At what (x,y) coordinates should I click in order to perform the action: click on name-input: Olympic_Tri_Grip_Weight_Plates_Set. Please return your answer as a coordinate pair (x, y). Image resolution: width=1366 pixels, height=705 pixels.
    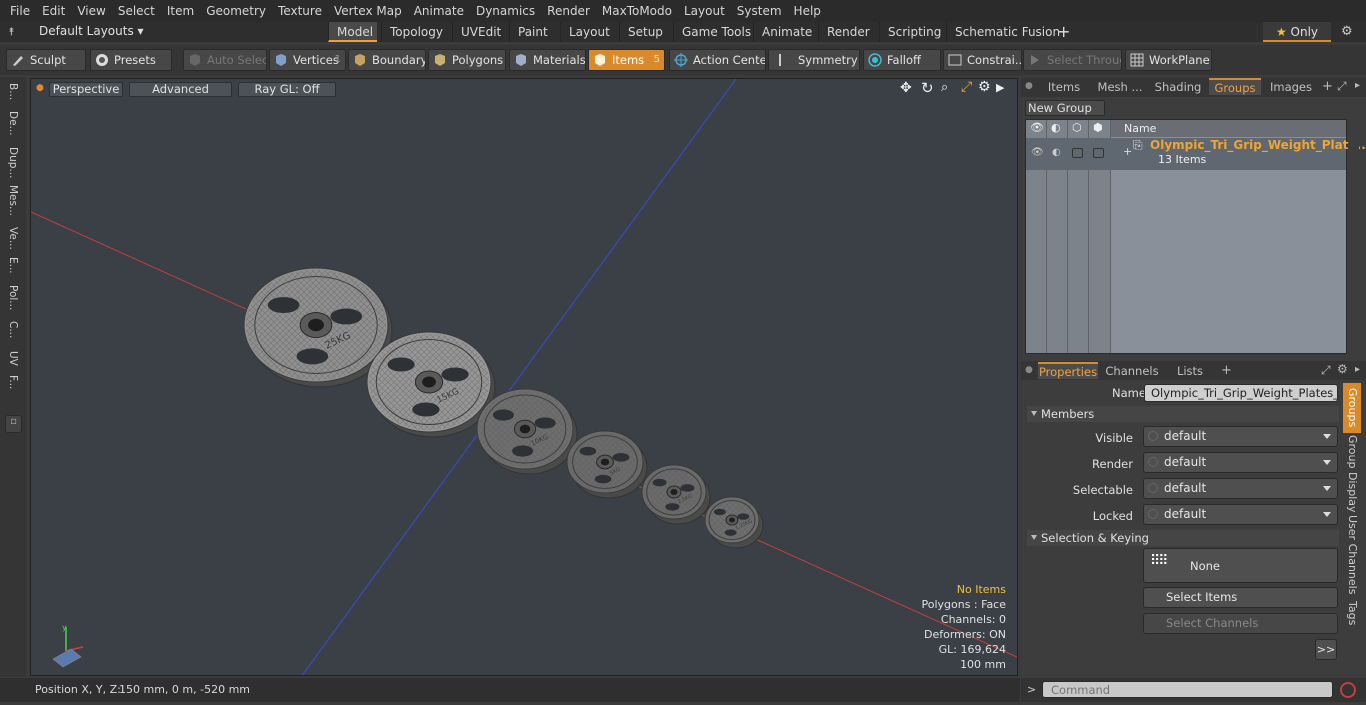
    Looking at the image, I should click on (1241, 393).